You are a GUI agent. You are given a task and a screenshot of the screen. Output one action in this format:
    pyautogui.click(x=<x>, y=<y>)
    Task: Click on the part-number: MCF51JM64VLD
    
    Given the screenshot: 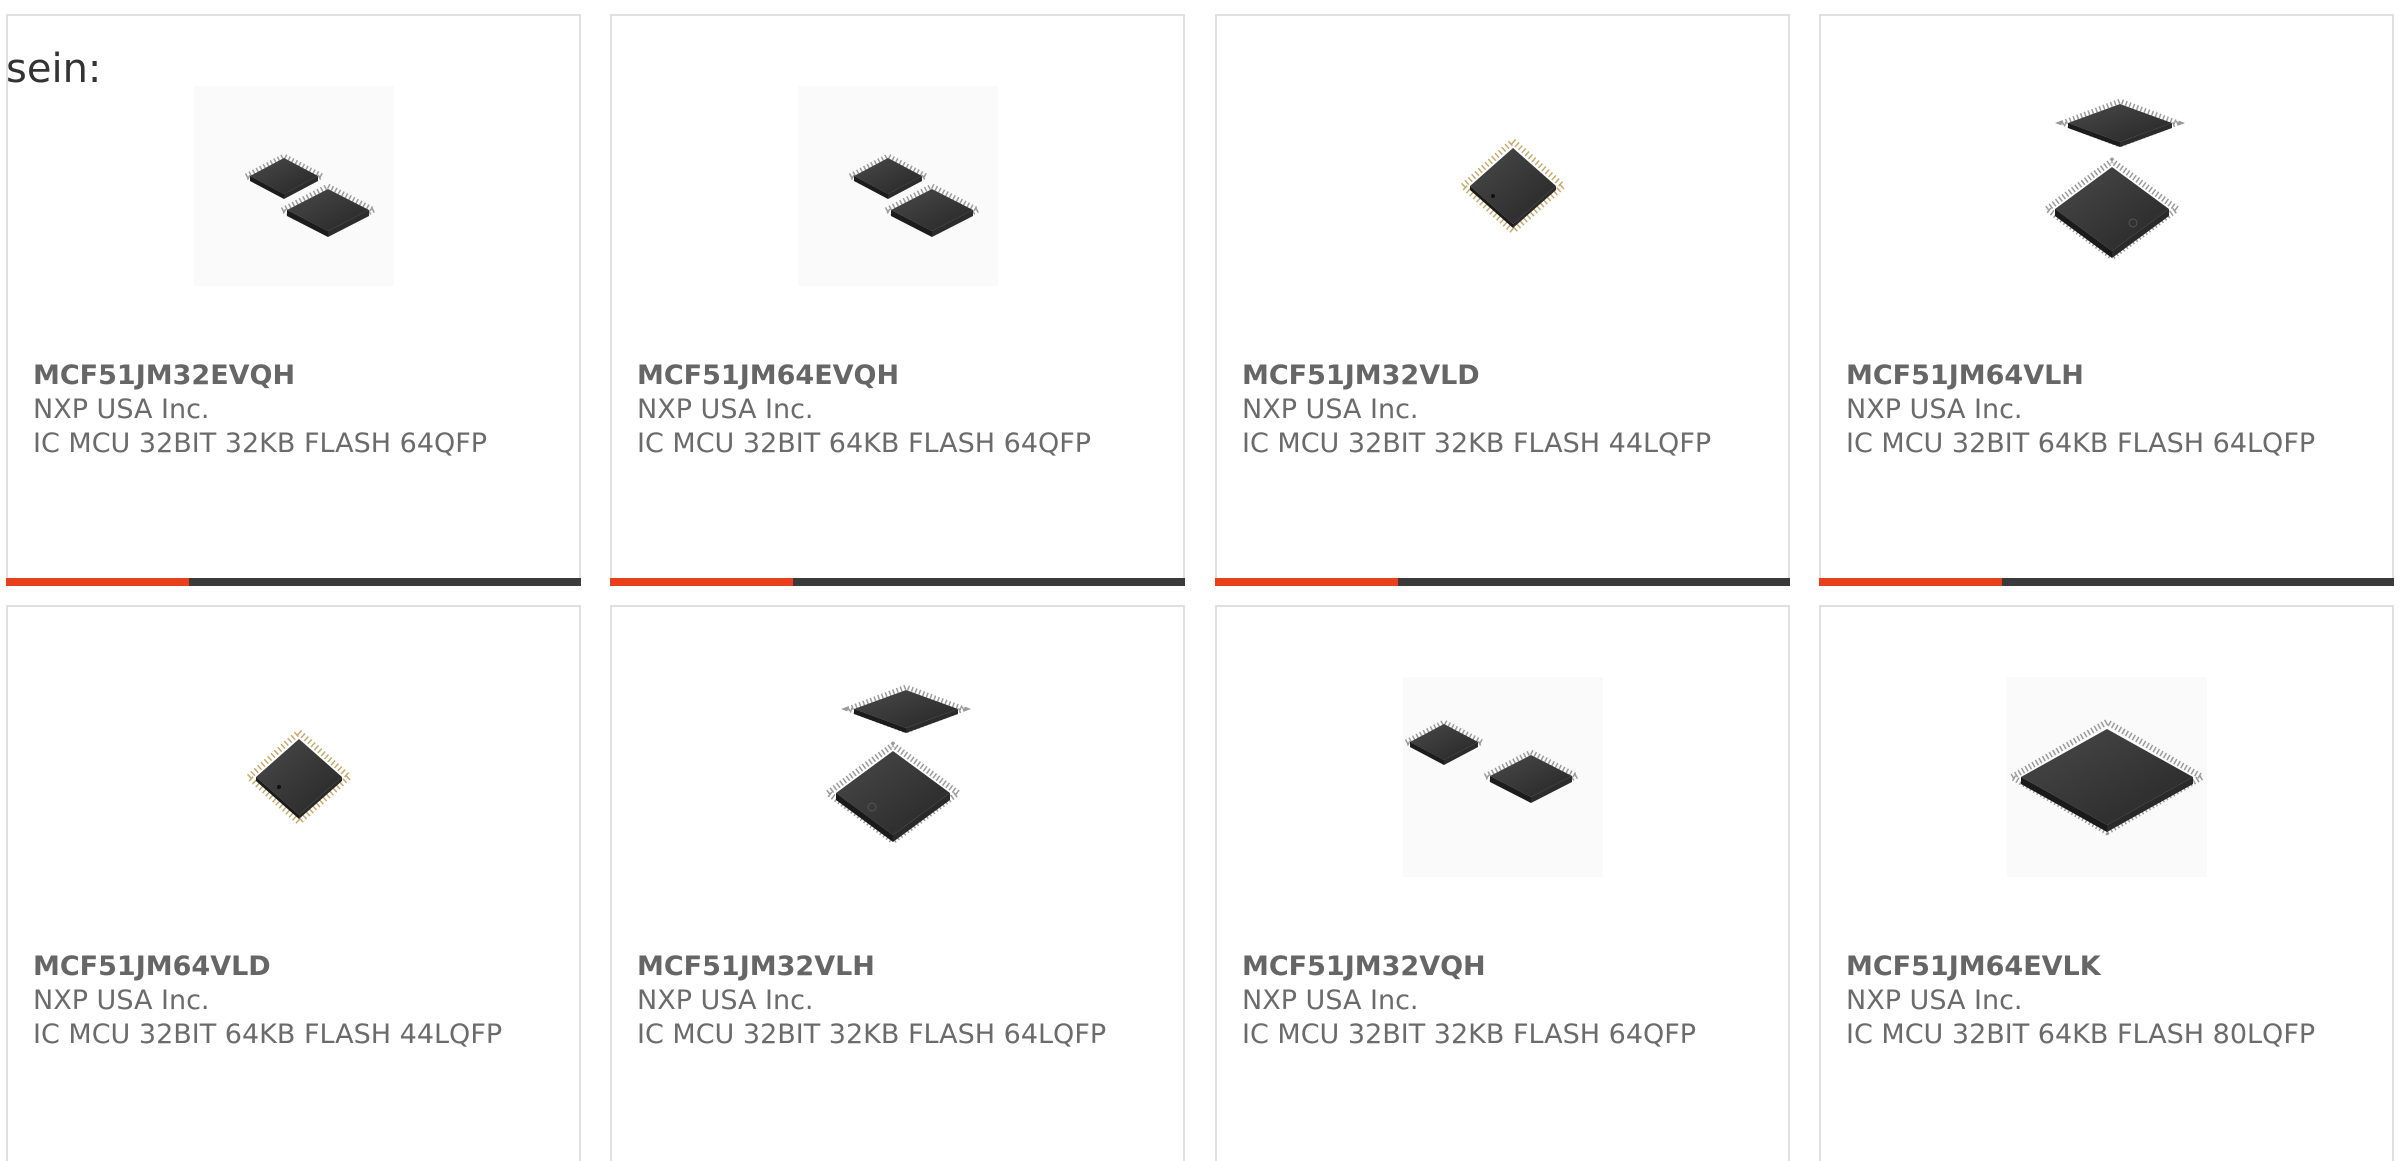 What is the action you would take?
    pyautogui.click(x=296, y=967)
    